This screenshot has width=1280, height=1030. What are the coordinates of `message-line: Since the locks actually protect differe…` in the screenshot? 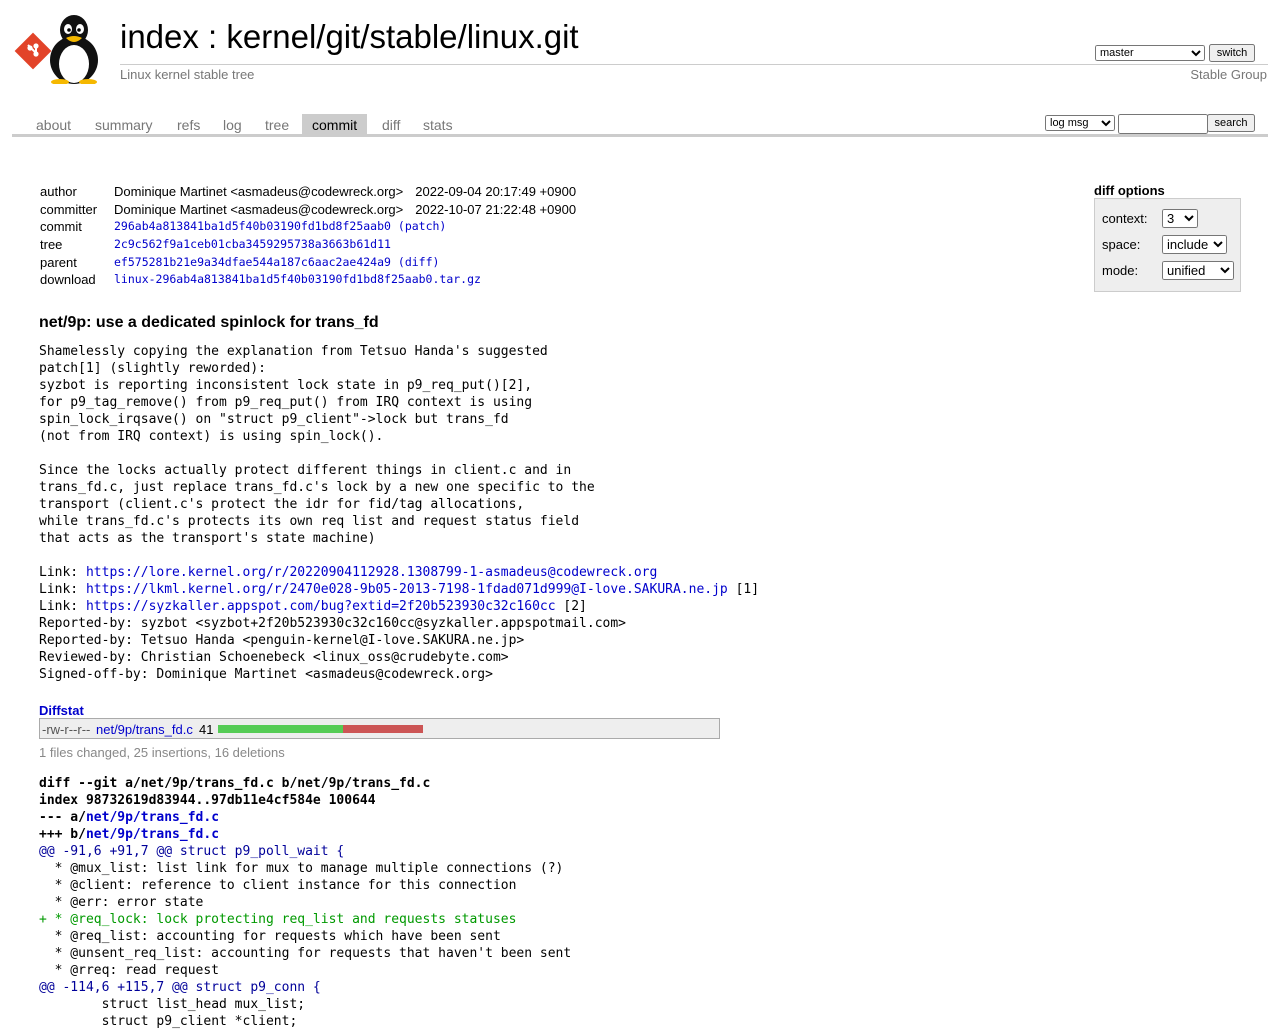 It's located at (305, 470).